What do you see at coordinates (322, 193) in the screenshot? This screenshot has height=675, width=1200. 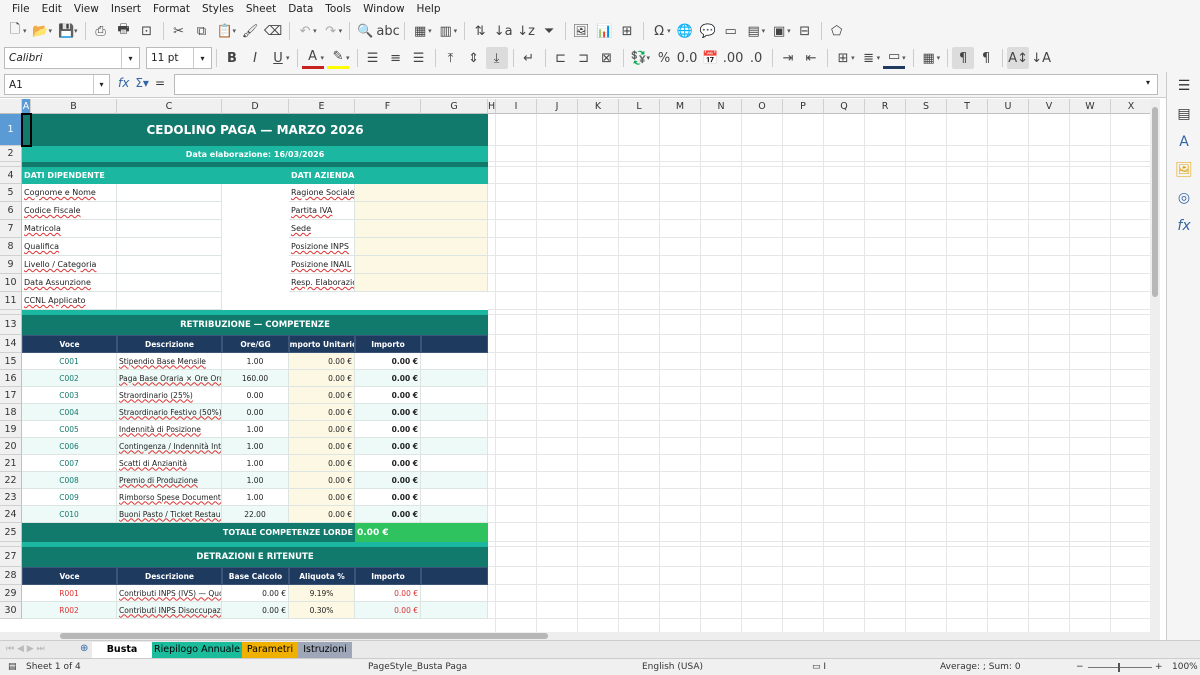 I see `azienda-field-label: Ragione Sociale` at bounding box center [322, 193].